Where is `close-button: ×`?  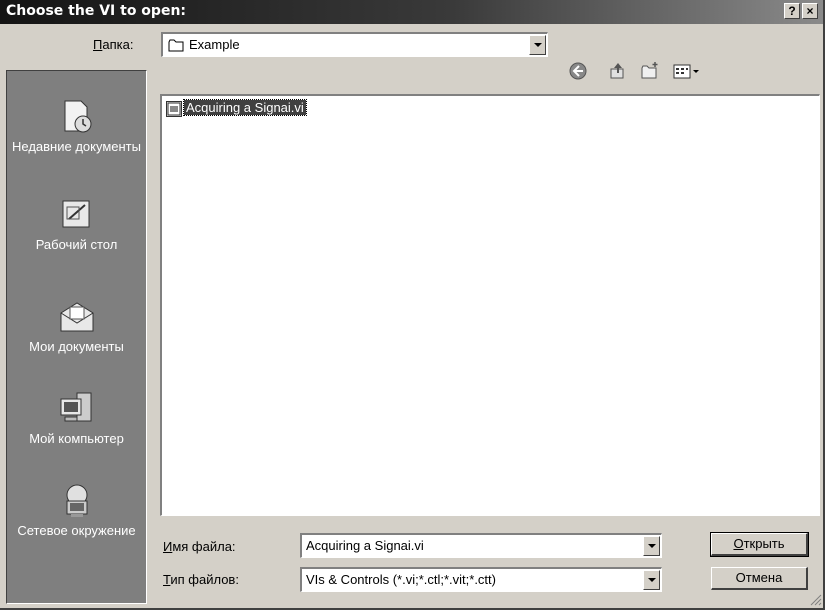
close-button: × is located at coordinates (810, 11).